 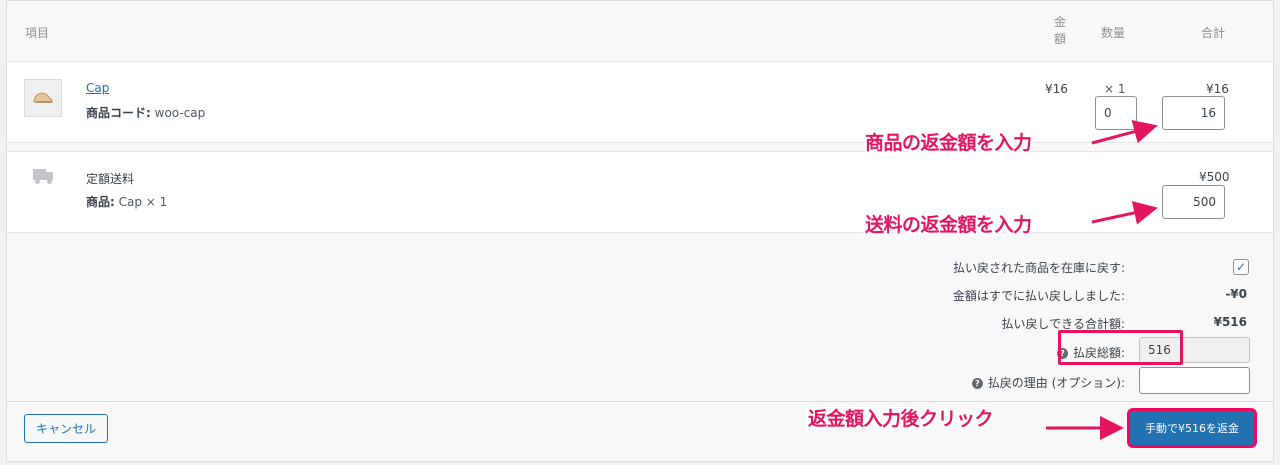 I want to click on refund-line-total-input: 16, so click(x=1193, y=113).